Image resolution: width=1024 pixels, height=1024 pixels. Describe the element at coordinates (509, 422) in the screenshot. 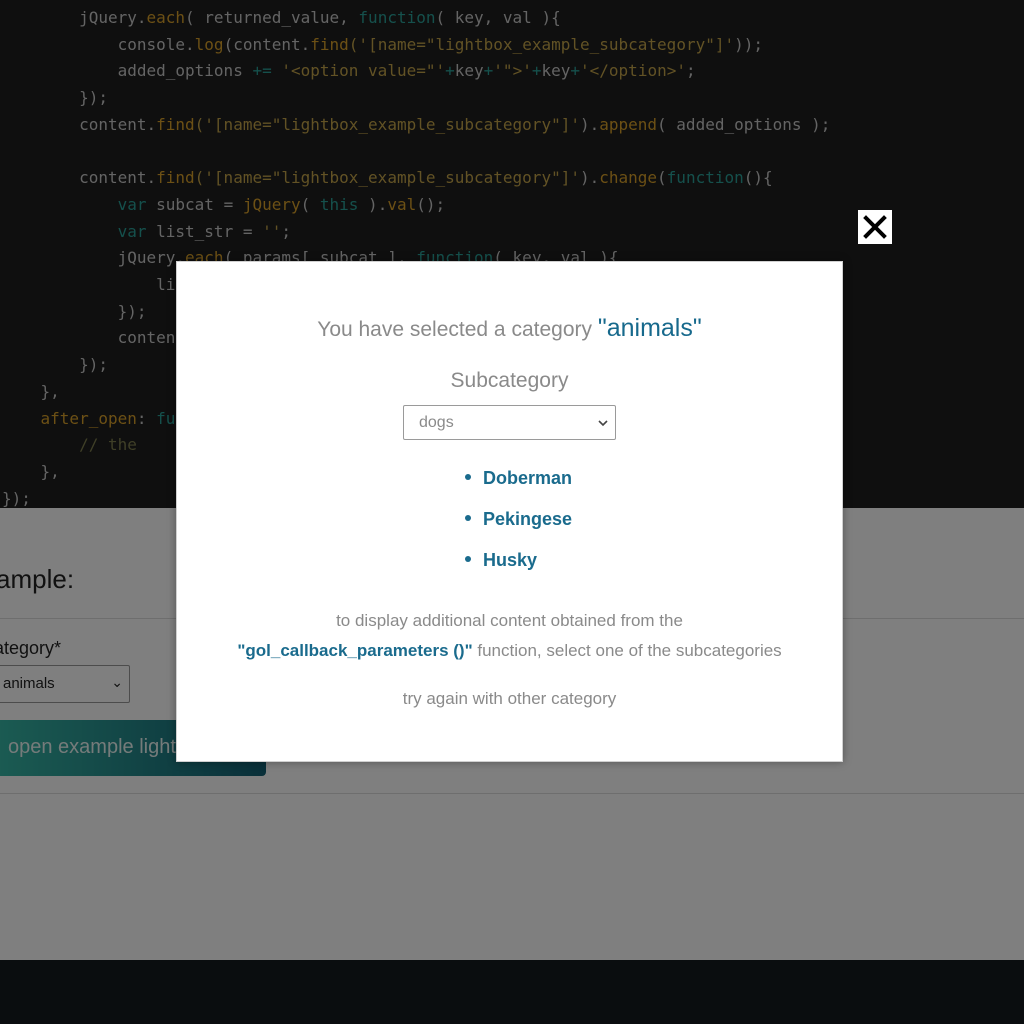

I see `subcategory-select: dogs` at that location.